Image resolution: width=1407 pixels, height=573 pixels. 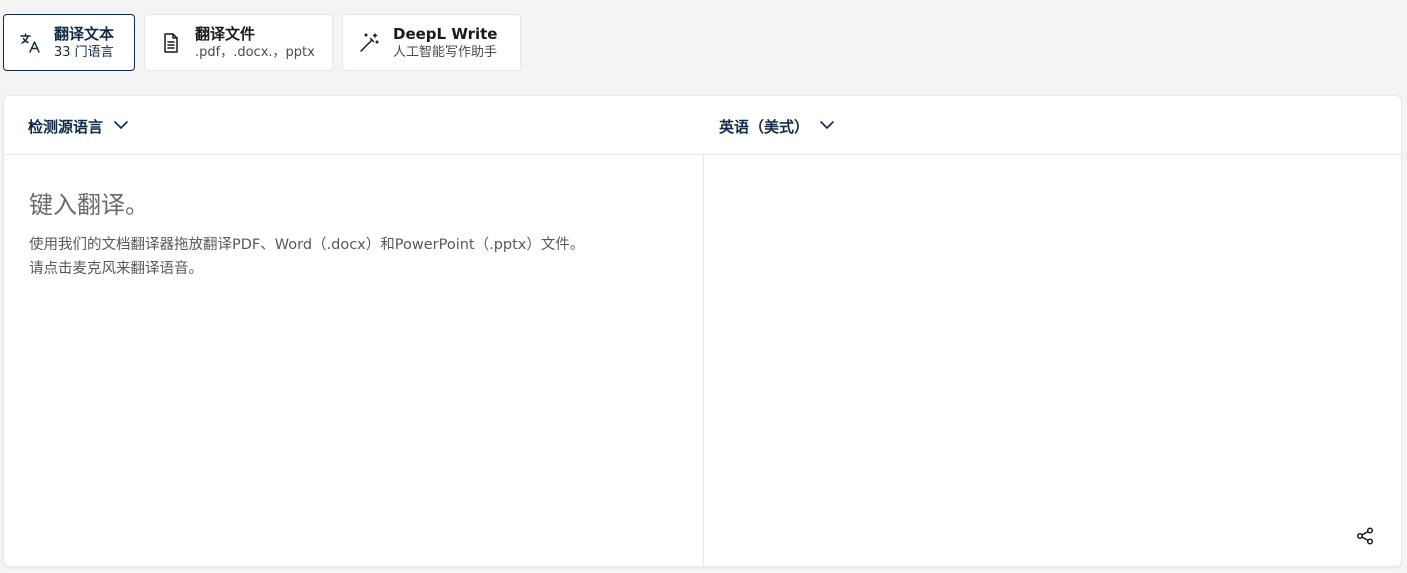 I want to click on hint-line: 请点击麦克风来翻译语音。, so click(x=116, y=269).